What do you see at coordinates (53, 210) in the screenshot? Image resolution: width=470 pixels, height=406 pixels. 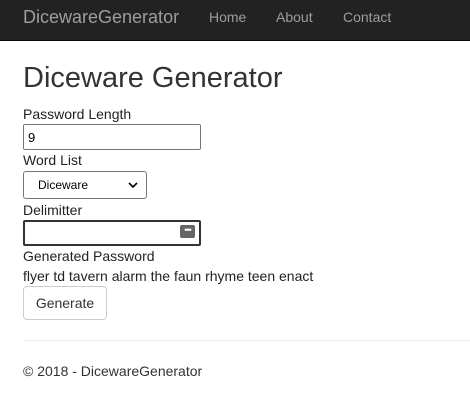 I see `delimiter-label: Delimitter` at bounding box center [53, 210].